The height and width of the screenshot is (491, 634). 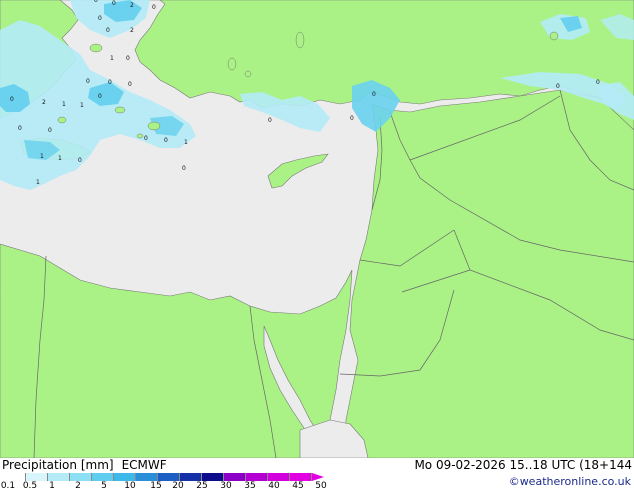 I want to click on precip-legend: 0.1 0.5 1 2 5 10 15 20 25 30 35 40 45 50, so click(x=165, y=482).